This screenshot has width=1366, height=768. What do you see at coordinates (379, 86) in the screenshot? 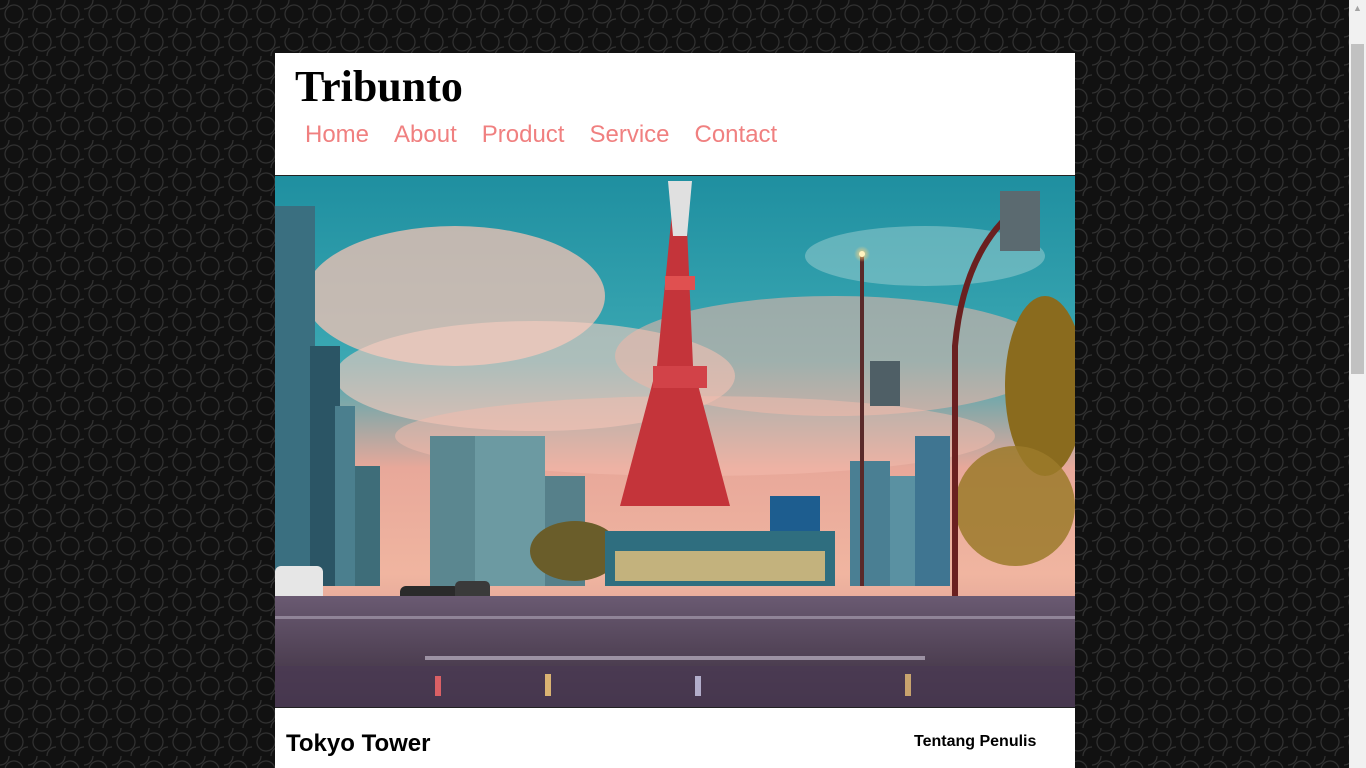
I see `site-brand: Tribunto` at bounding box center [379, 86].